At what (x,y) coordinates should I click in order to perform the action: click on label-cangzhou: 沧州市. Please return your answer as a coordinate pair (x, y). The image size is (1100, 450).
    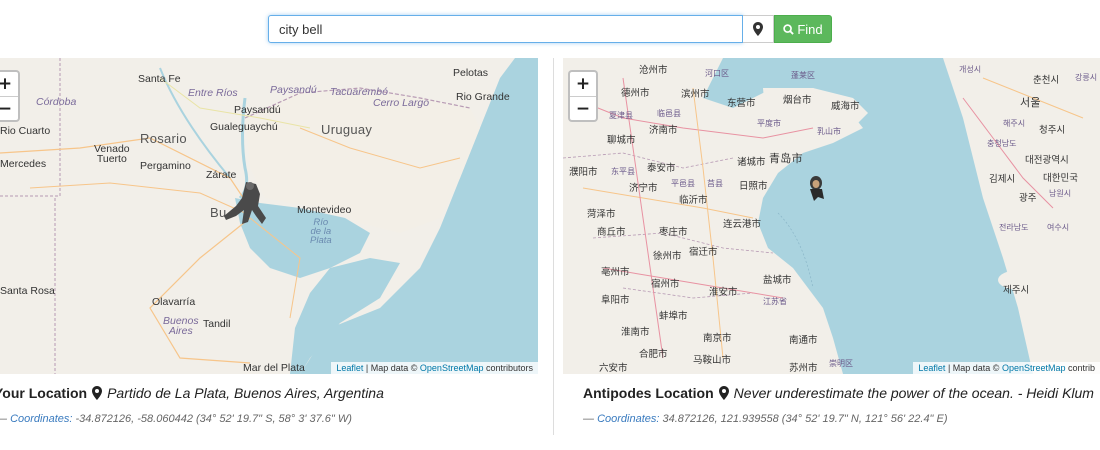
    Looking at the image, I should click on (653, 70).